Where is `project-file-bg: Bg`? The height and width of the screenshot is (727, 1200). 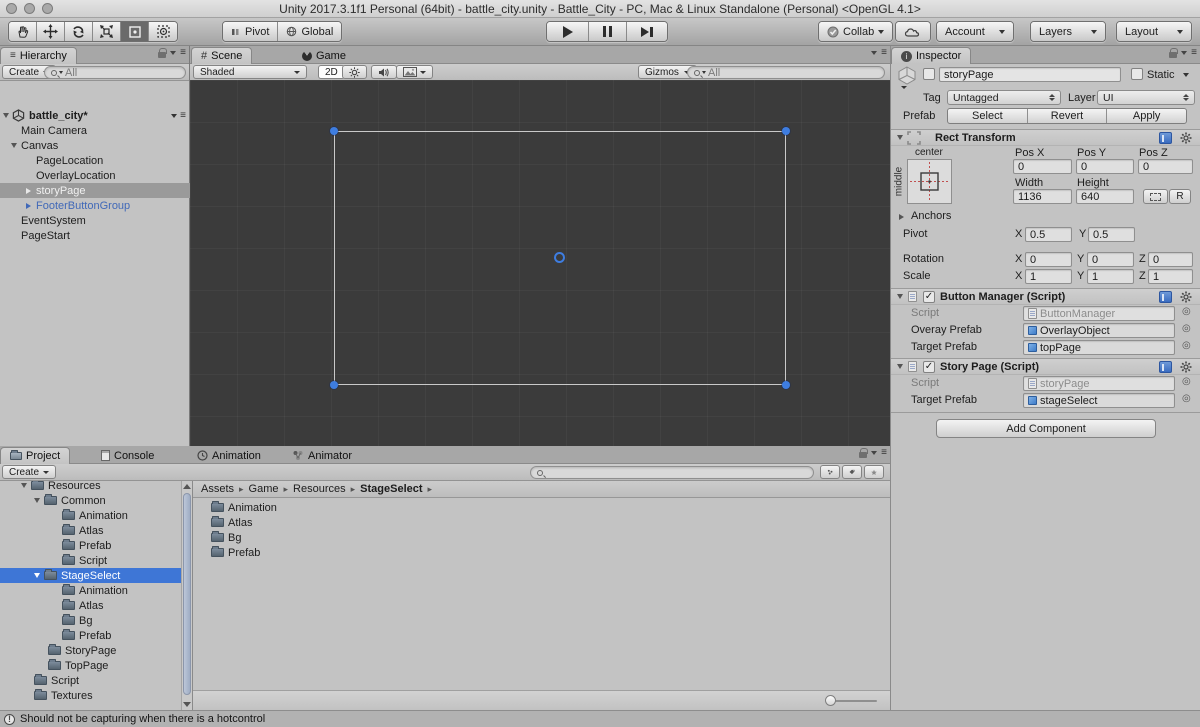 project-file-bg: Bg is located at coordinates (541, 537).